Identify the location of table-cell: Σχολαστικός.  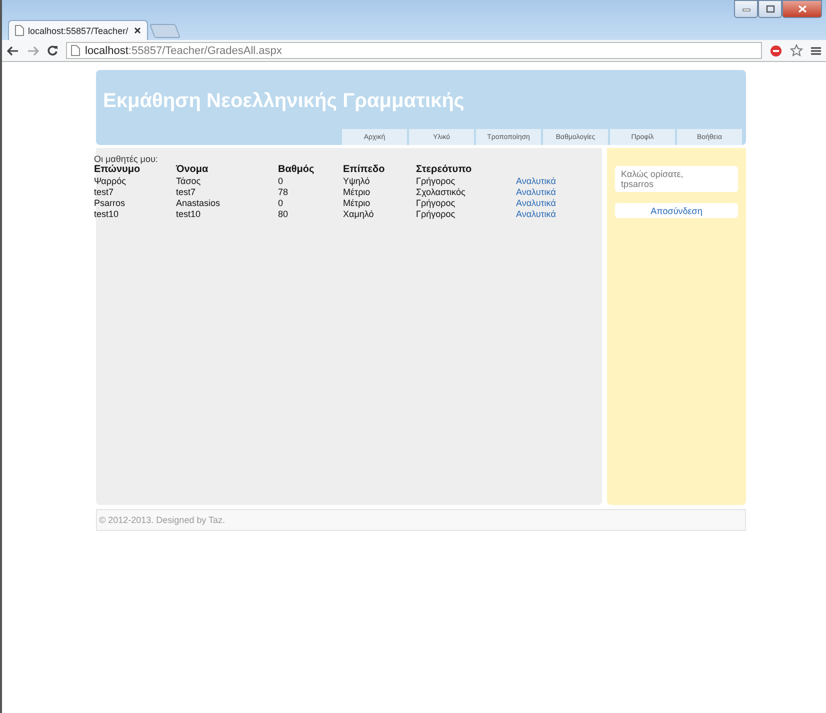
(441, 191).